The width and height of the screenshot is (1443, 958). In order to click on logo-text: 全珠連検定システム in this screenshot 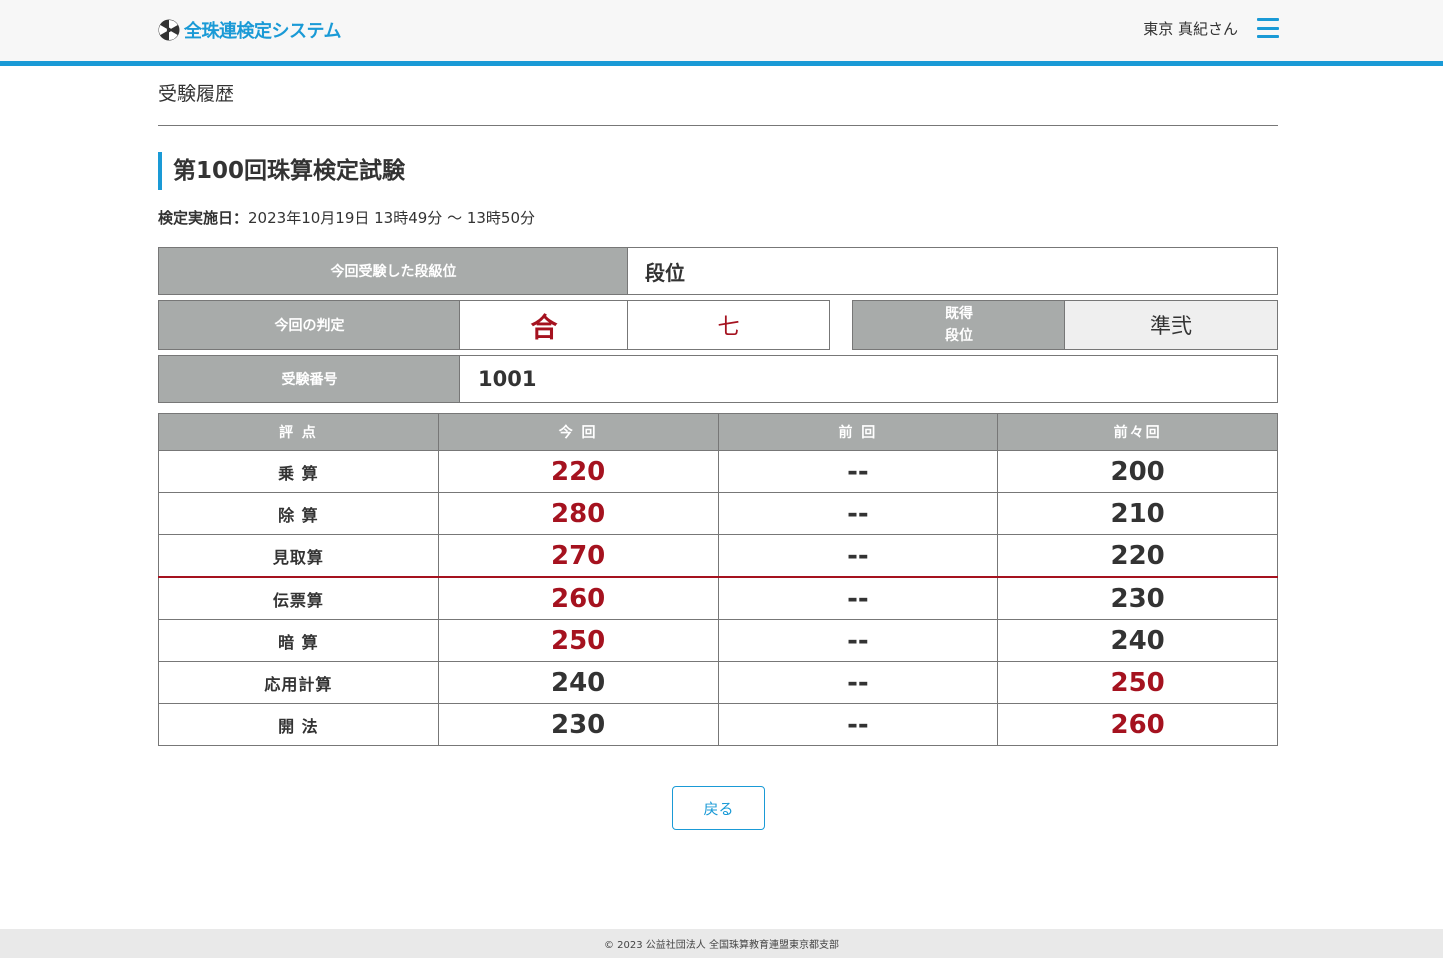, I will do `click(262, 31)`.